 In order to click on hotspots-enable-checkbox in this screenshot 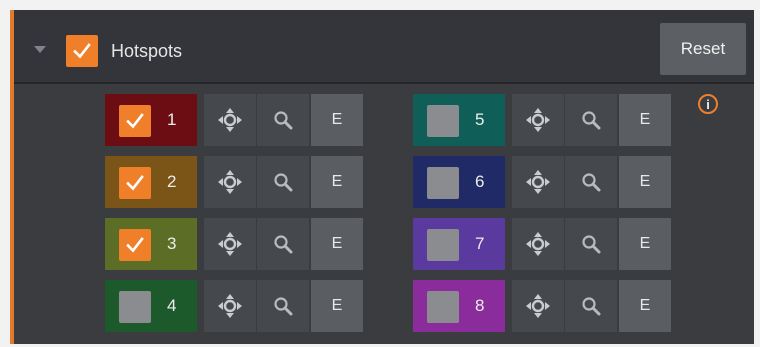, I will do `click(82, 51)`.